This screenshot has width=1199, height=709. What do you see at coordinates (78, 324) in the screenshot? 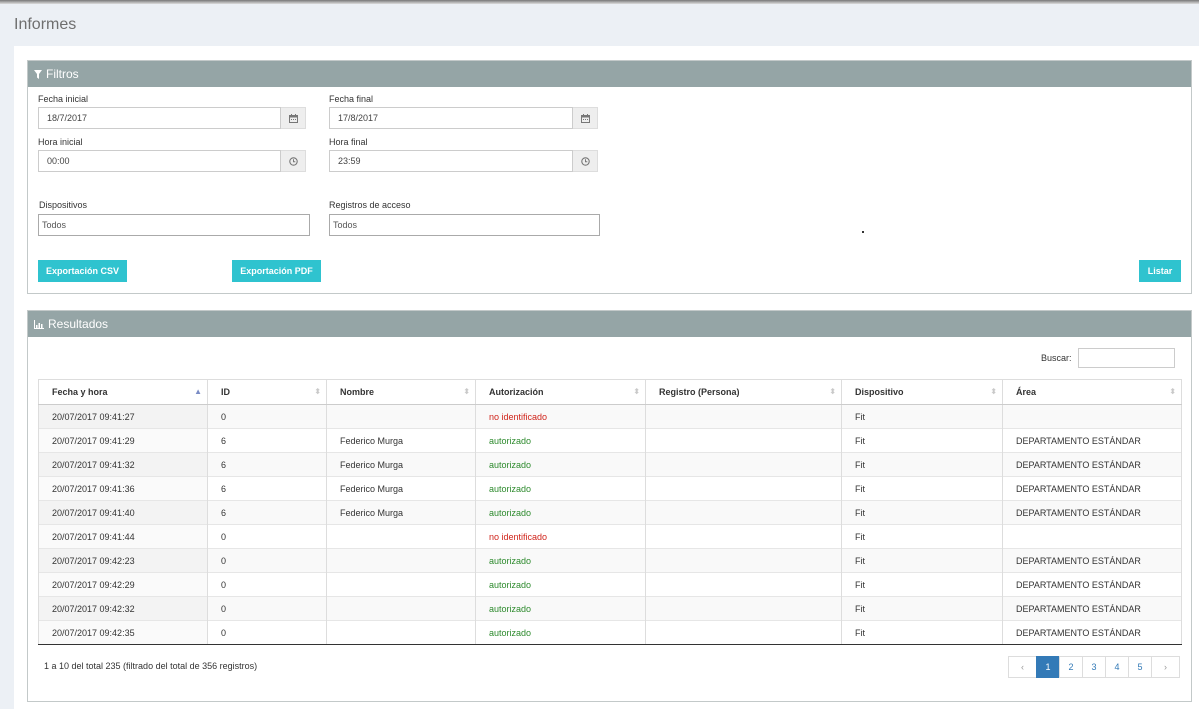
I see `results-heading-label: Resultados` at bounding box center [78, 324].